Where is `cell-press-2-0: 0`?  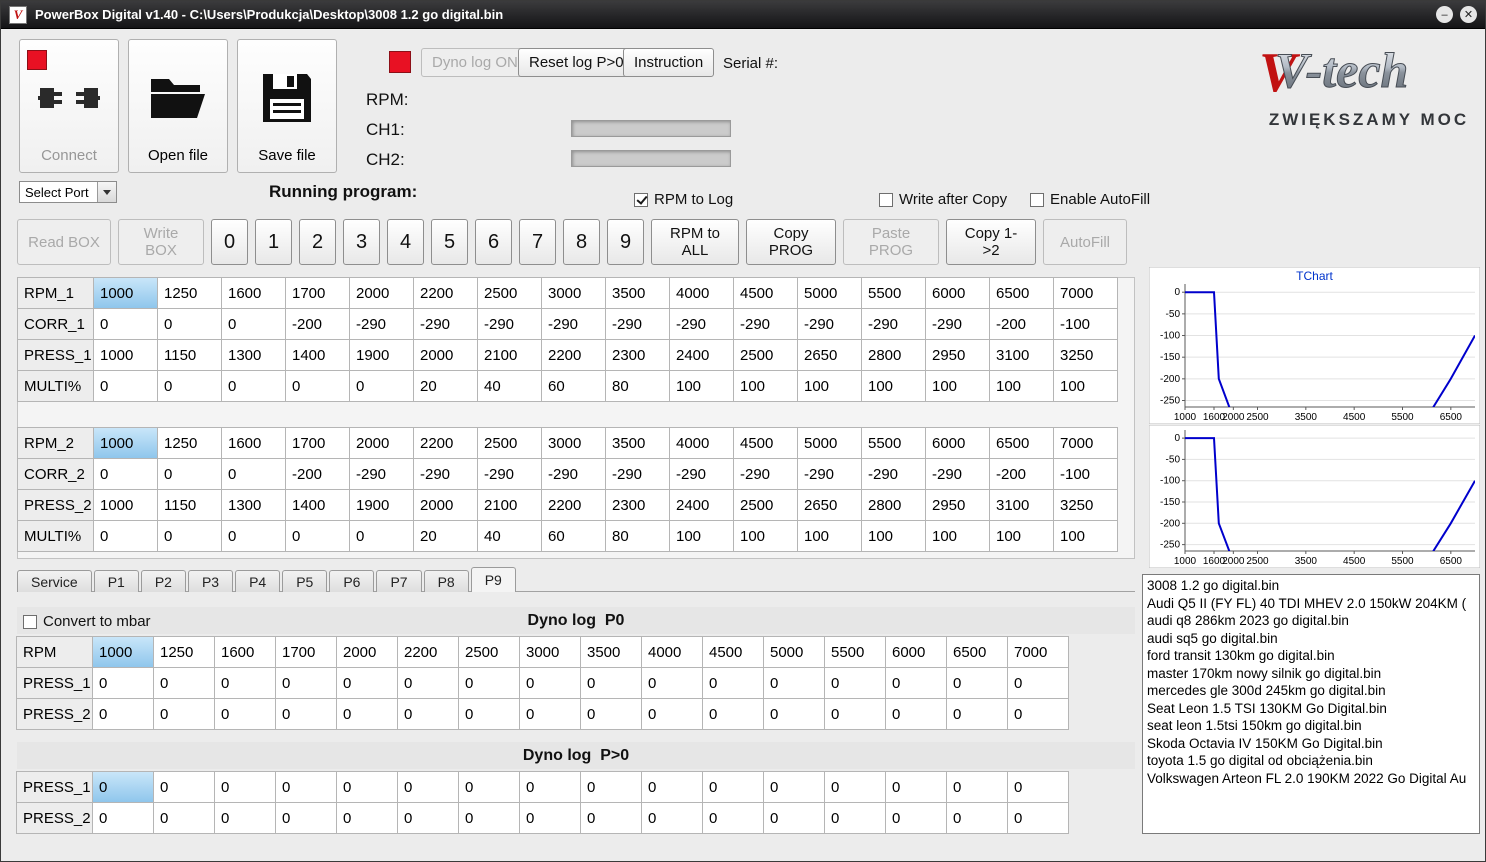 cell-press-2-0: 0 is located at coordinates (123, 714).